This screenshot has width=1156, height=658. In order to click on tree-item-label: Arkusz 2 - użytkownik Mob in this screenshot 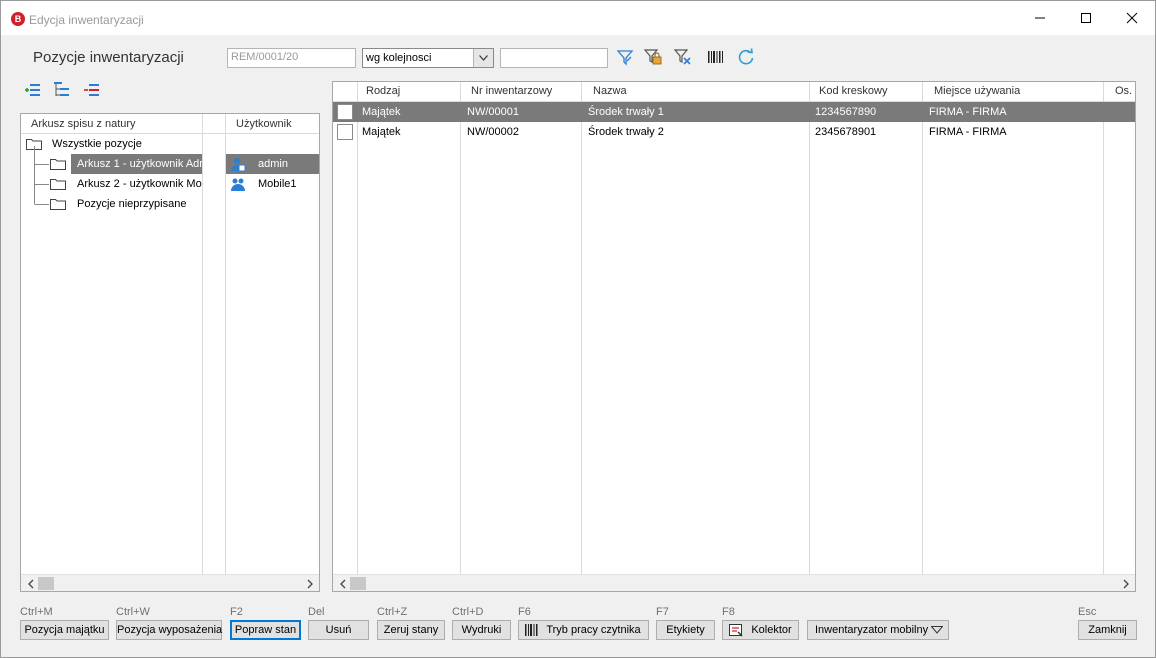, I will do `click(139, 184)`.